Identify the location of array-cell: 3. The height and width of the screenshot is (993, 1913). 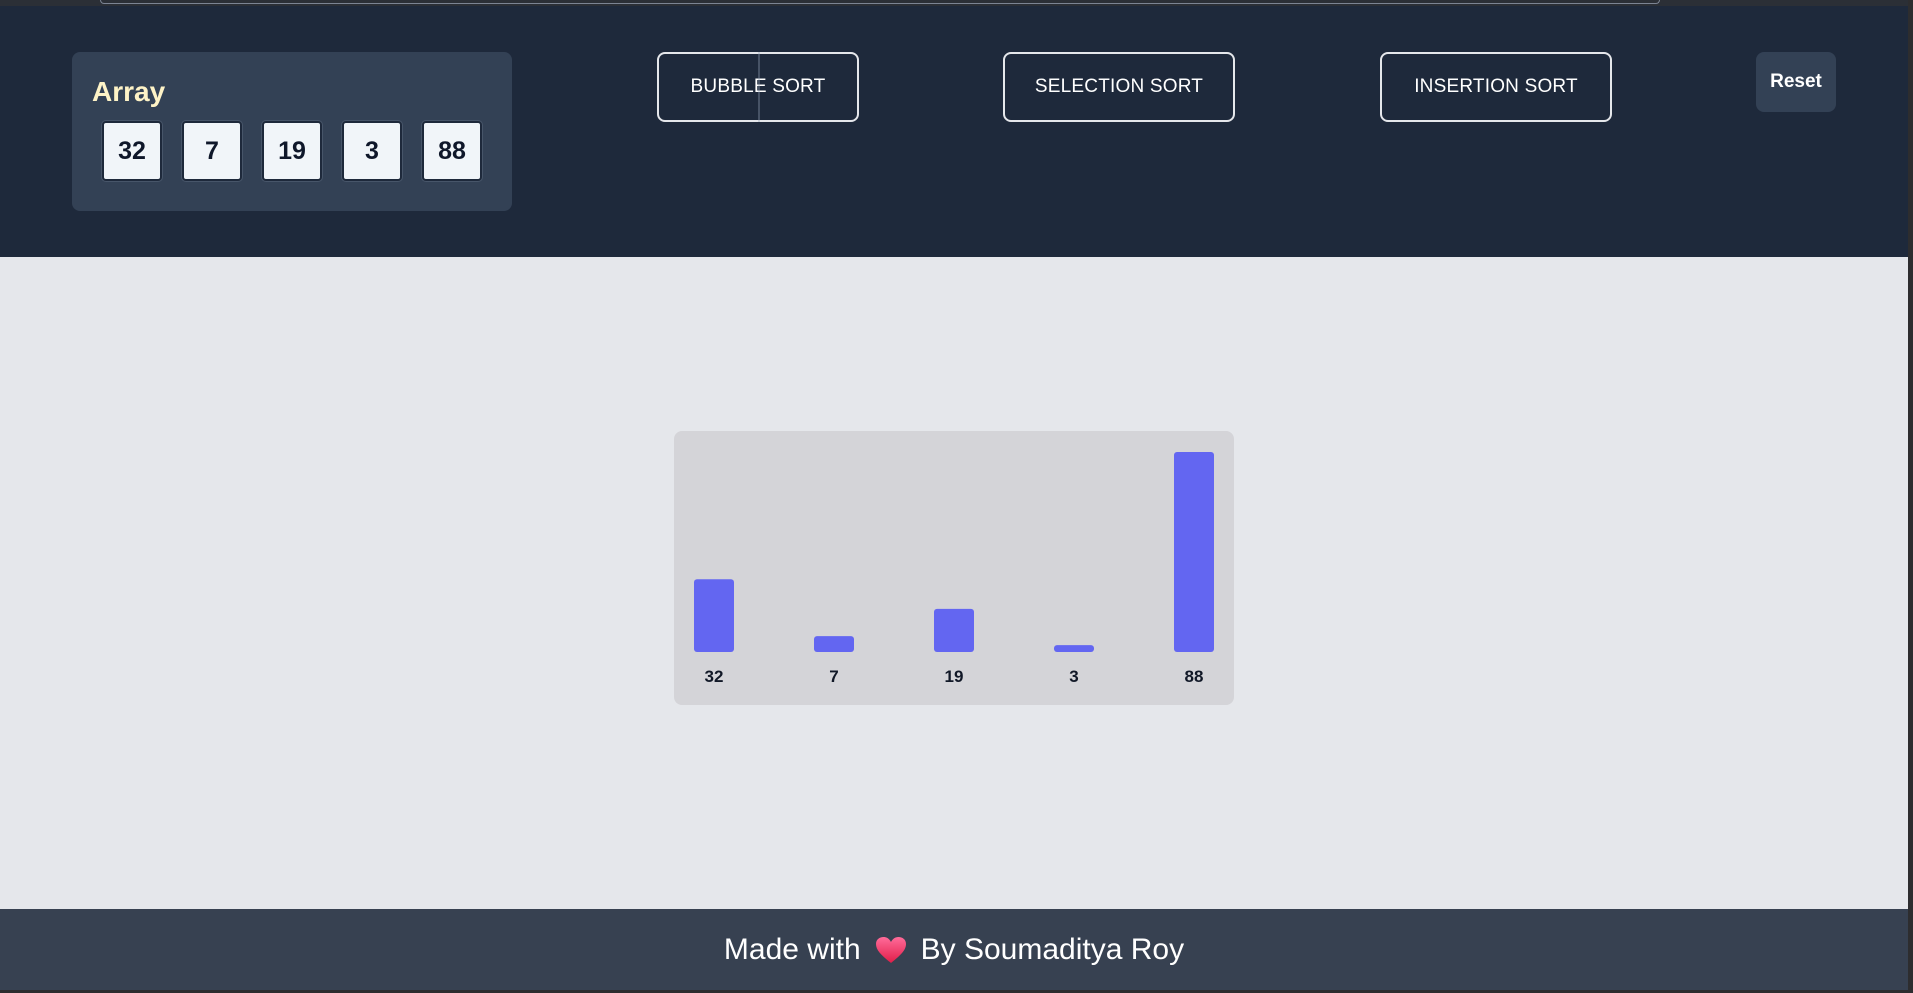
(372, 151).